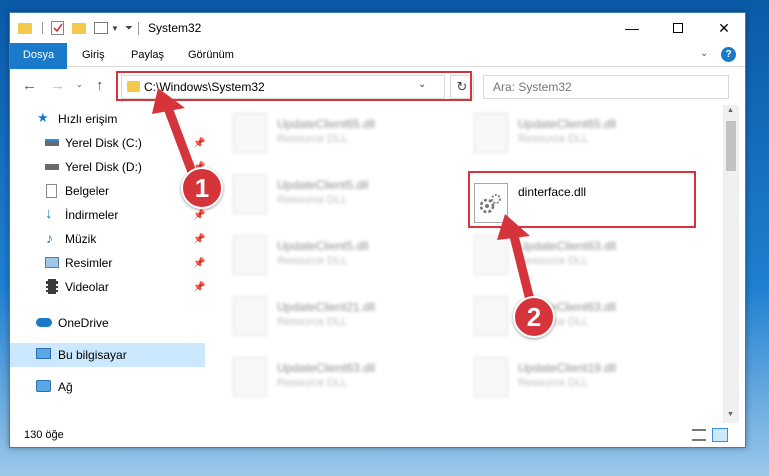  What do you see at coordinates (731, 146) in the screenshot?
I see `scrollbar-thumb` at bounding box center [731, 146].